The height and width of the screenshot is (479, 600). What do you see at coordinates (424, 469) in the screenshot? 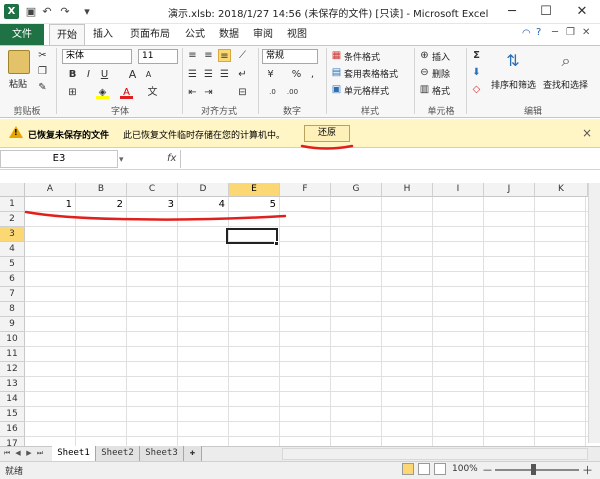
I see `page-layout-view-icon` at bounding box center [424, 469].